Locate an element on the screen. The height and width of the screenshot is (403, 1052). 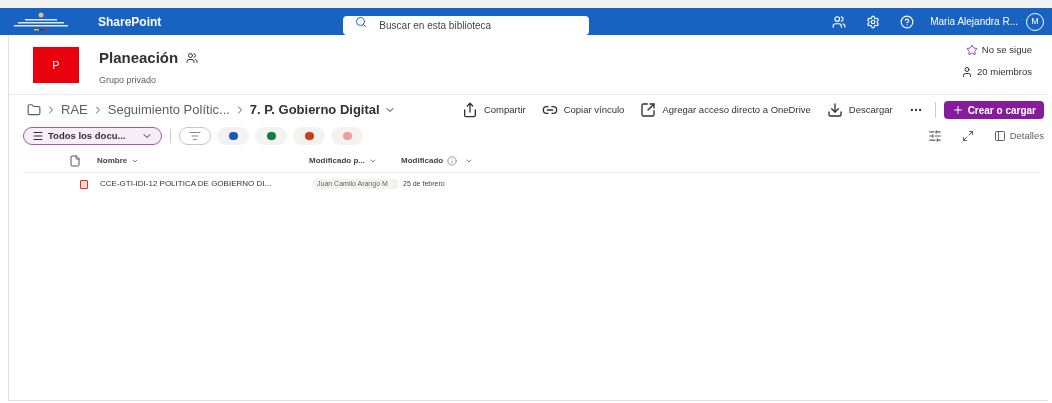
pdf-file-icon is located at coordinates (84, 184).